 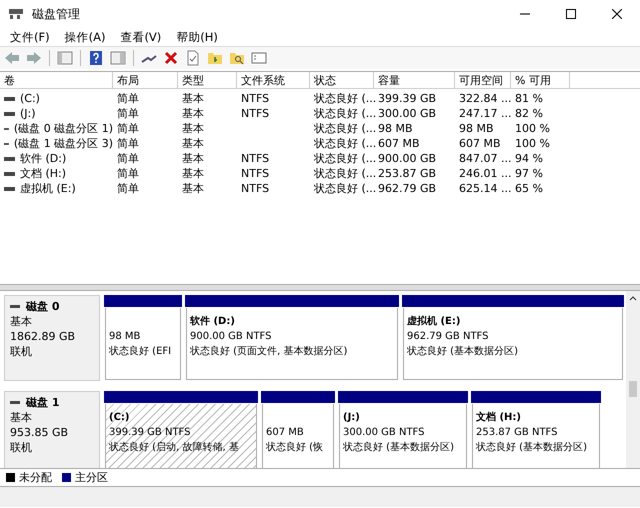 I want to click on menu-item: 查看(V), so click(x=142, y=37).